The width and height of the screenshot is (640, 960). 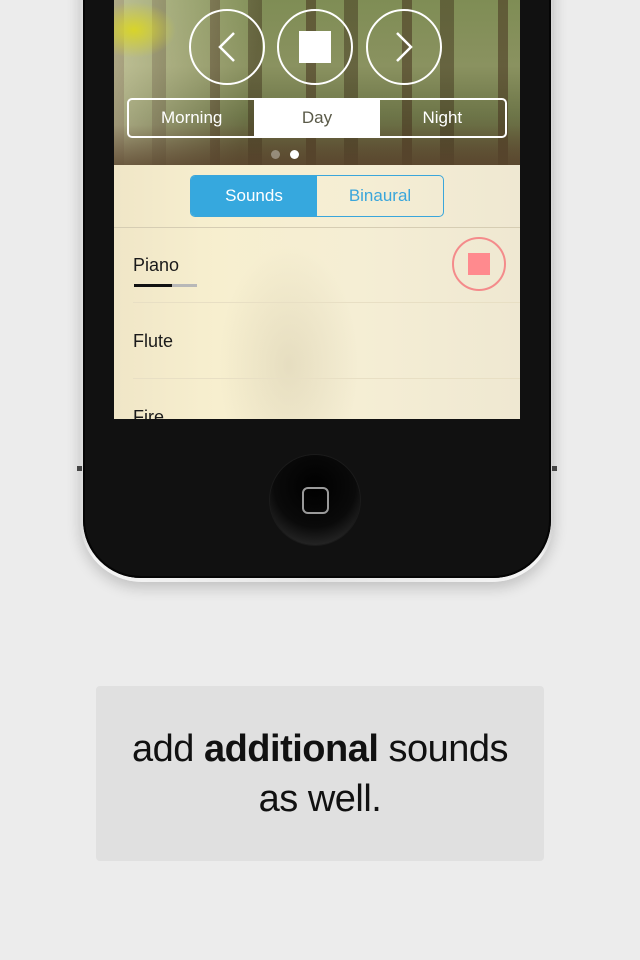 What do you see at coordinates (294, 154) in the screenshot?
I see `page-dot-active` at bounding box center [294, 154].